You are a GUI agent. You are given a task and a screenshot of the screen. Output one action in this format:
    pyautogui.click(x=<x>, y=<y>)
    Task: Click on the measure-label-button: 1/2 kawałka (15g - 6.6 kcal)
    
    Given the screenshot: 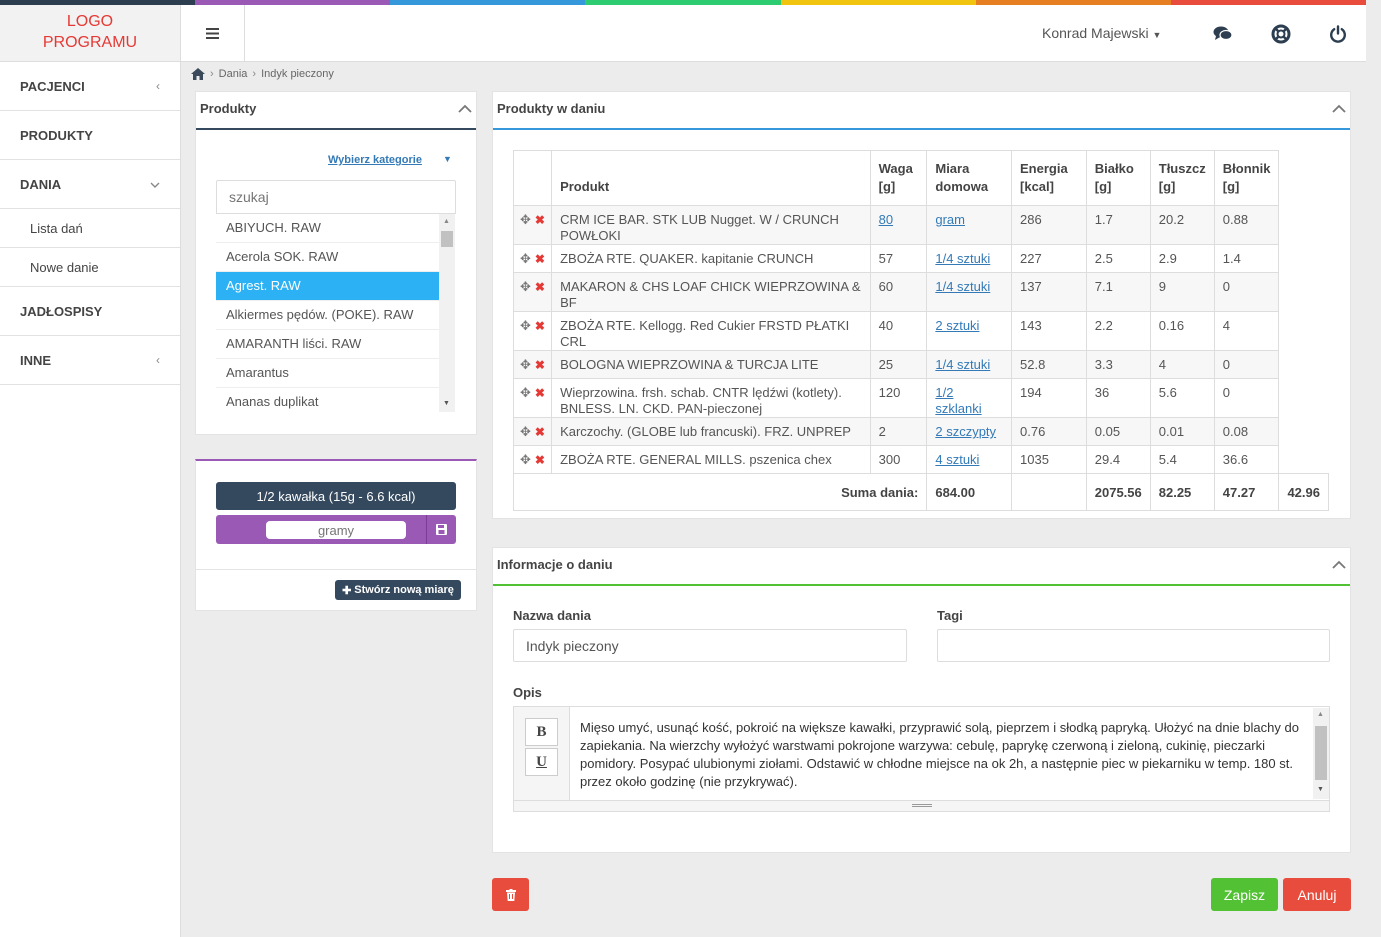 What is the action you would take?
    pyautogui.click(x=336, y=496)
    